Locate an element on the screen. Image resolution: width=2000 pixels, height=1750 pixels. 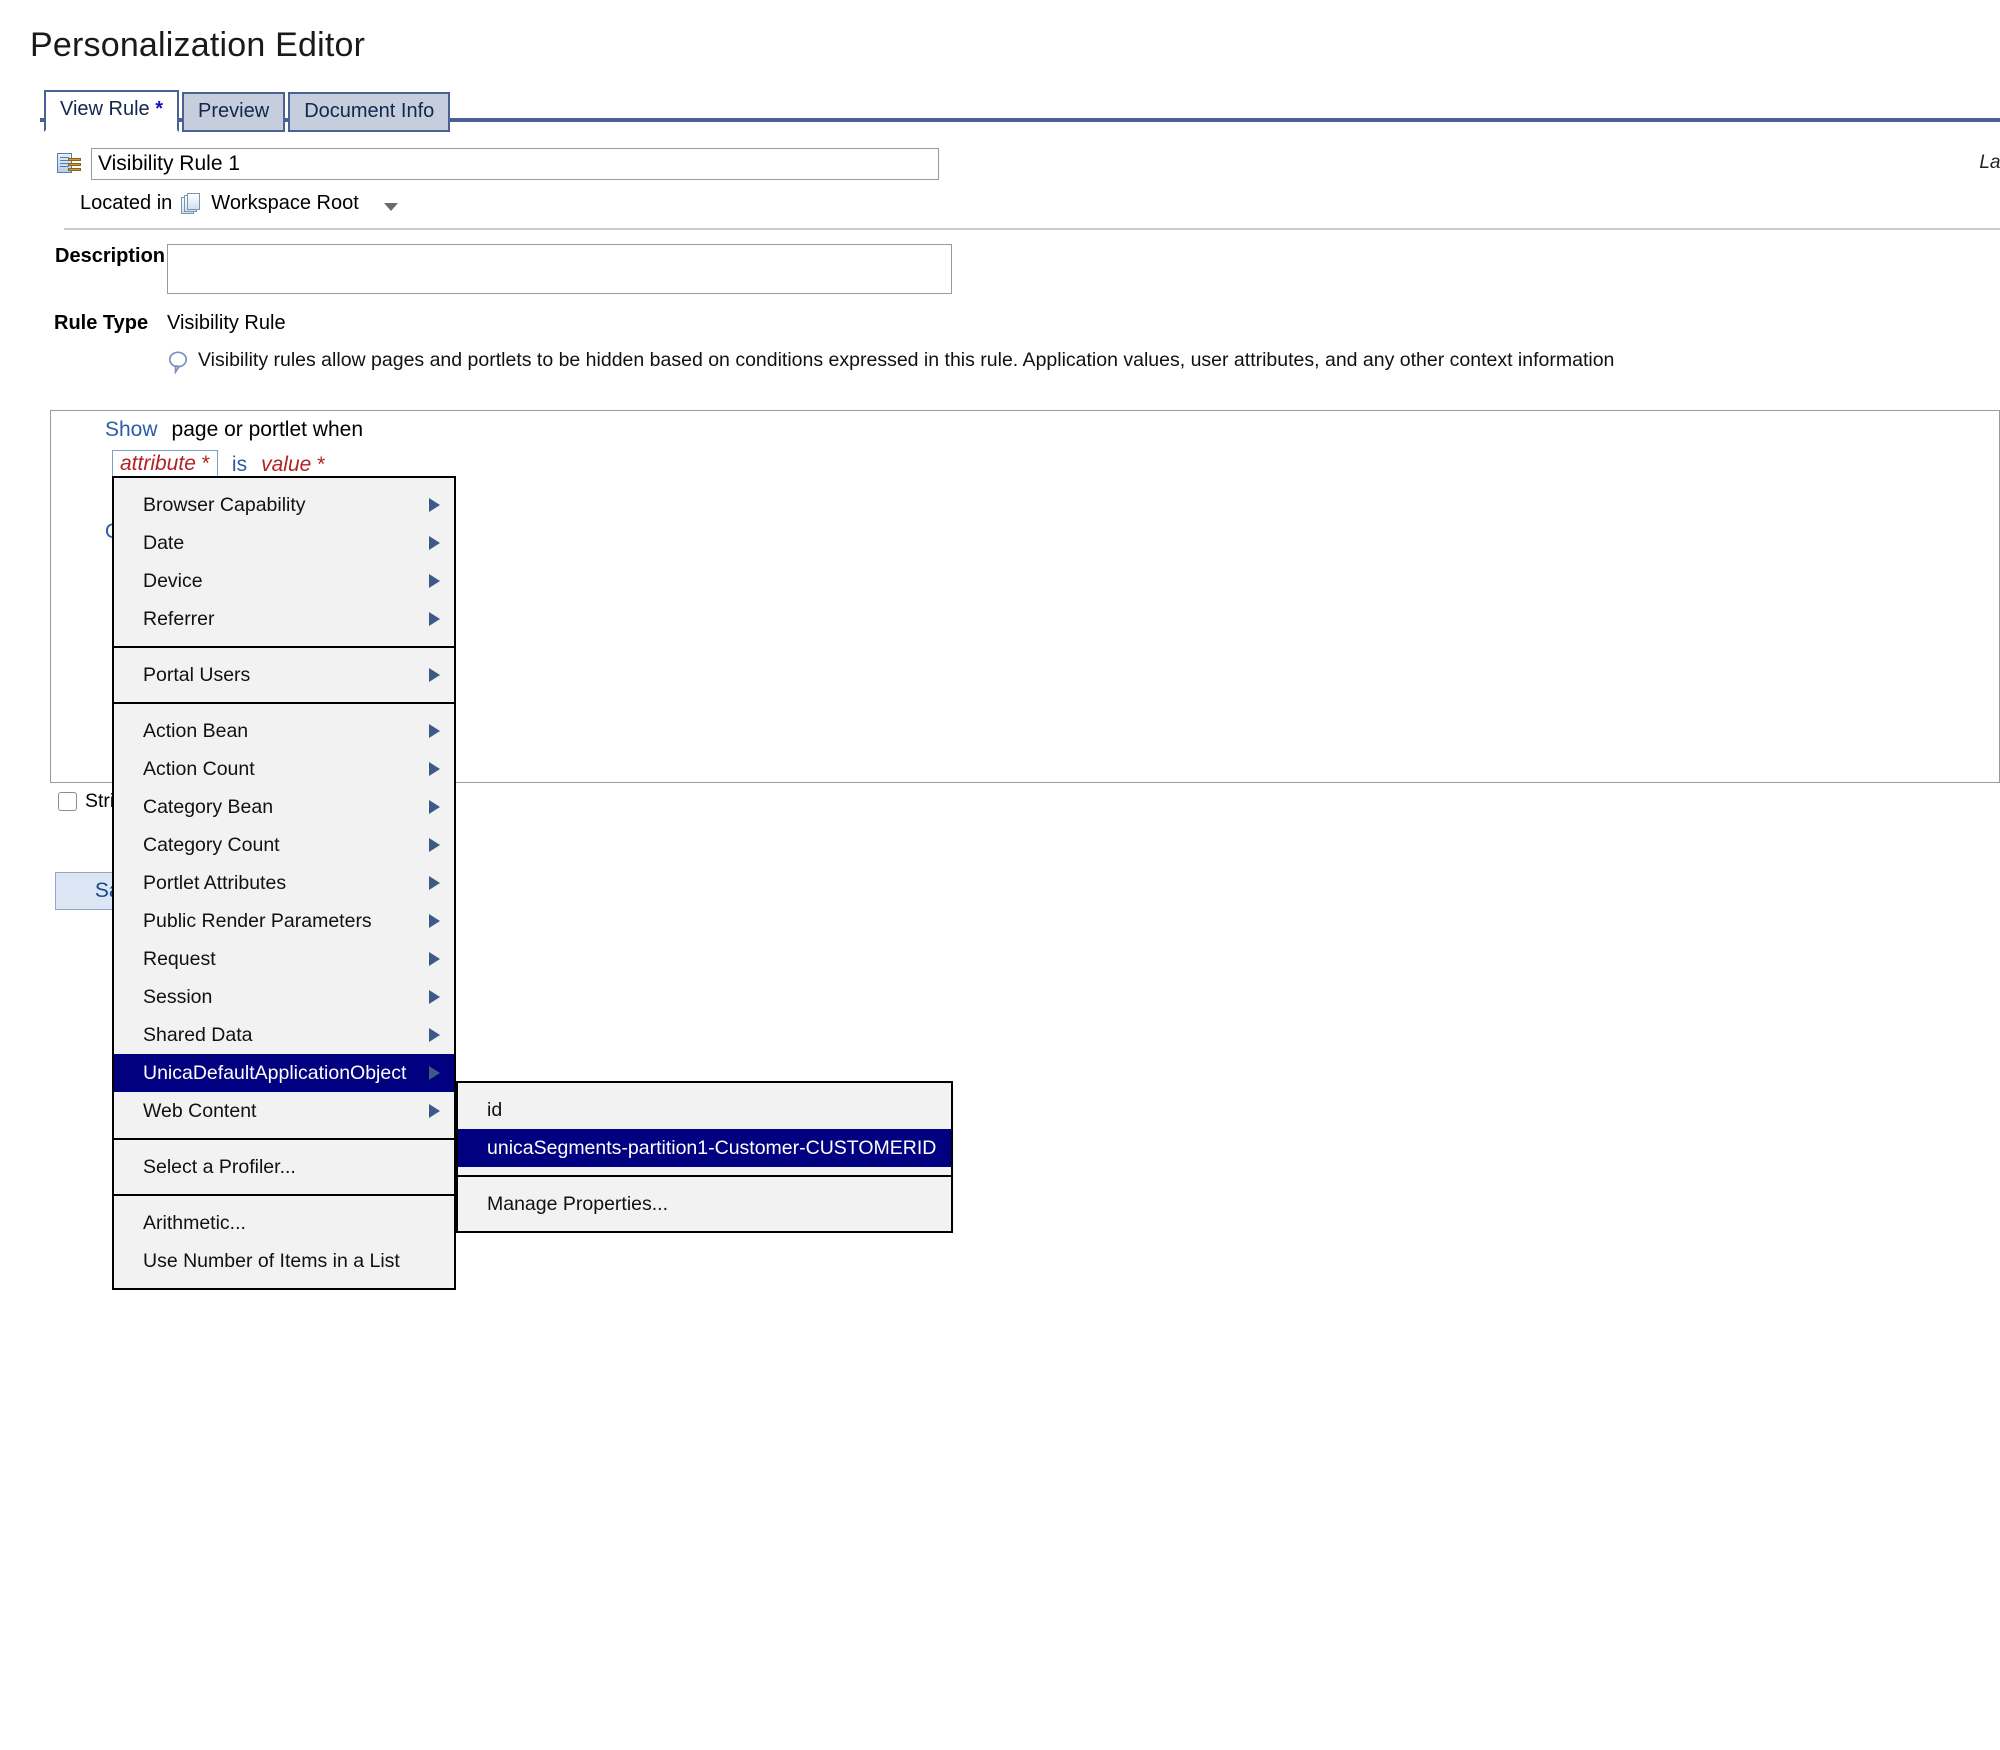
rule-show-line: Show page or portlet when is located at coordinates (234, 430).